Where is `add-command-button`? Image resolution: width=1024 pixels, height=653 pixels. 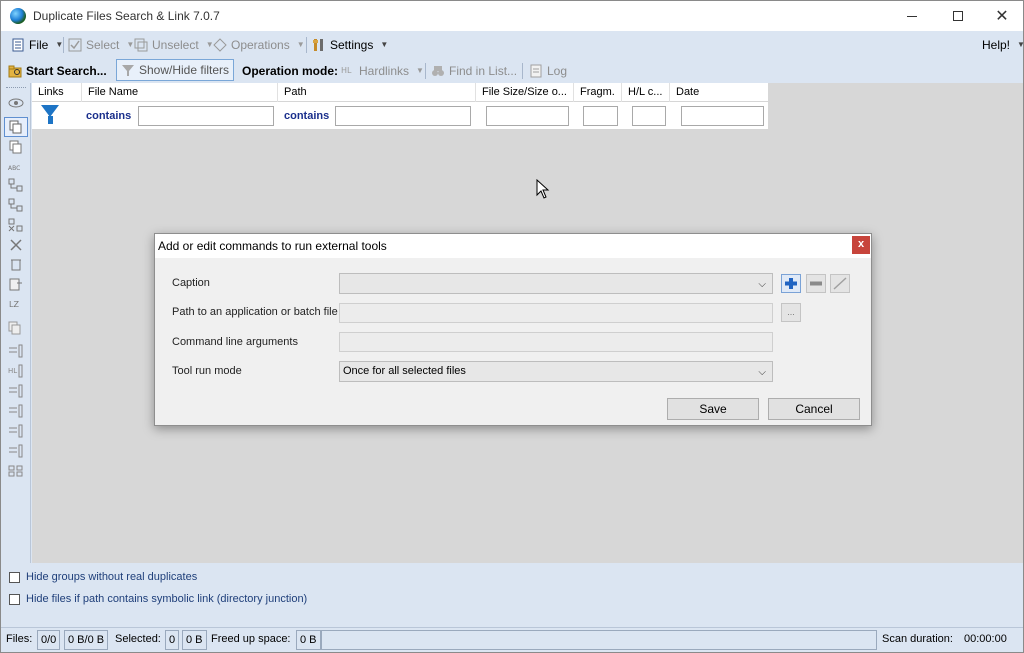
add-command-button is located at coordinates (791, 283).